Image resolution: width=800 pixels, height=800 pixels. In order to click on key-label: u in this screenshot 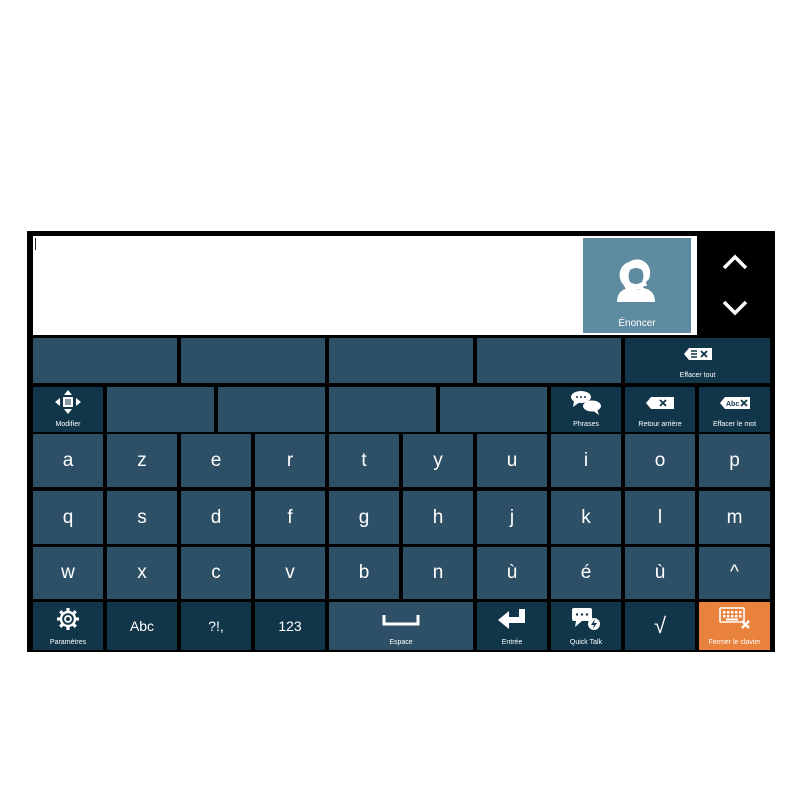, I will do `click(512, 460)`.